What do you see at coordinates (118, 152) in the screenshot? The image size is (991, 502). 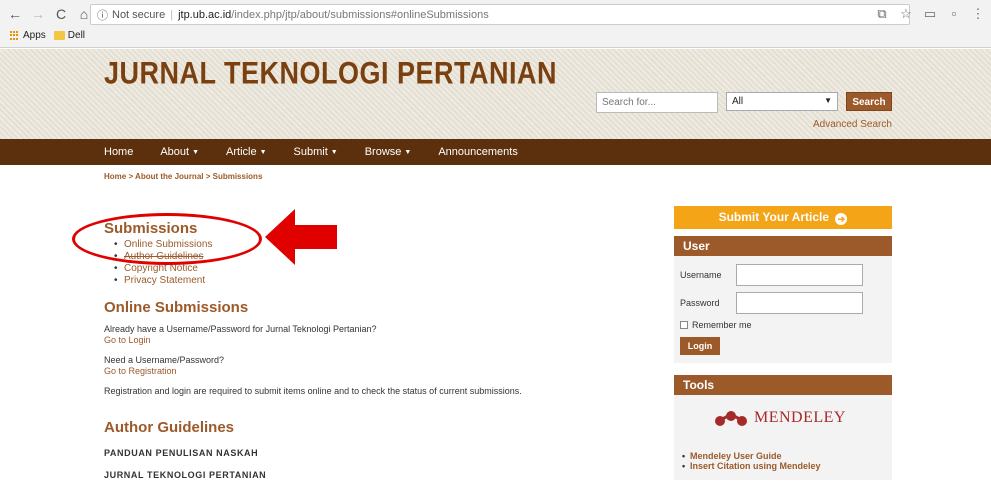 I see `nav-home: Home` at bounding box center [118, 152].